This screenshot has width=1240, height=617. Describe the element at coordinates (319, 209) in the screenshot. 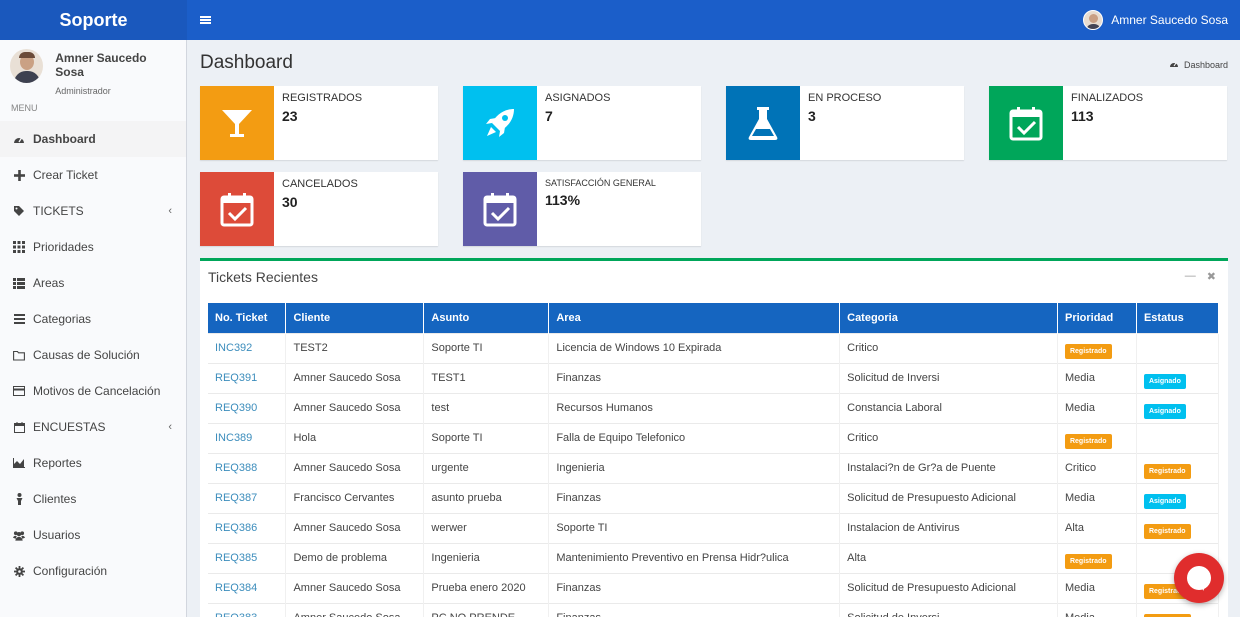

I see `stat-box-cancelados: CANCELADOS 30` at that location.